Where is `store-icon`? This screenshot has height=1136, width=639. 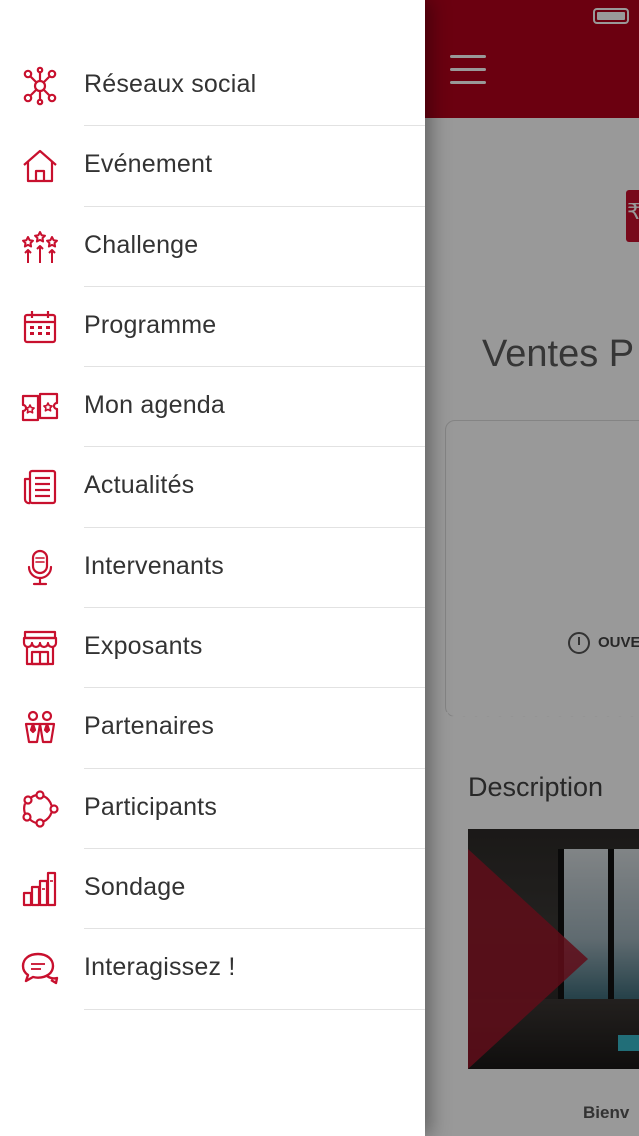 store-icon is located at coordinates (40, 648).